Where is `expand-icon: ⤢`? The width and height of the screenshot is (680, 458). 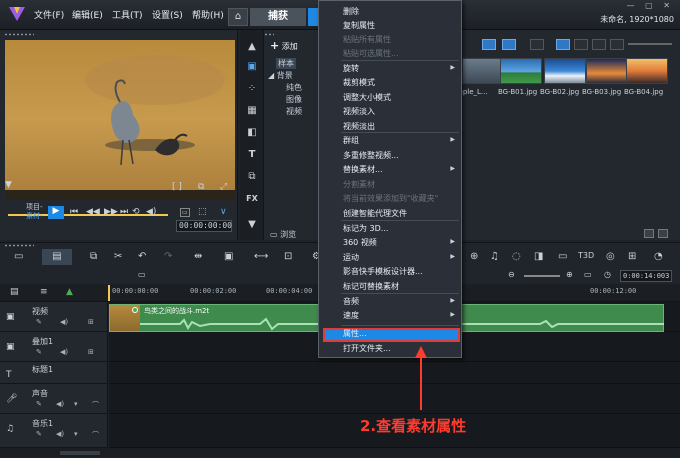 expand-icon: ⤢ is located at coordinates (223, 187).